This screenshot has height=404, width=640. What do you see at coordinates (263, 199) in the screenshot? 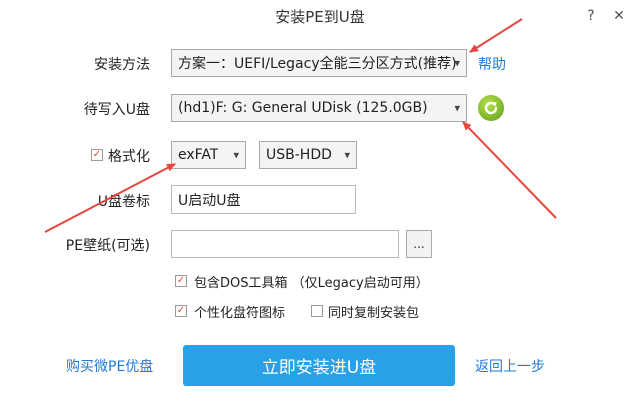
I see `volume-label-input` at bounding box center [263, 199].